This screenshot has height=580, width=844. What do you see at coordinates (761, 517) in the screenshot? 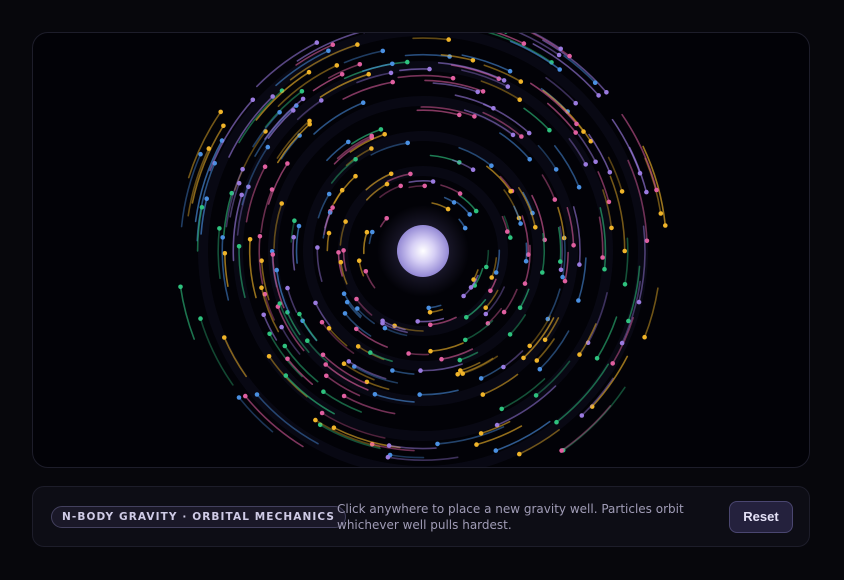
I see `reset-button: Reset` at bounding box center [761, 517].